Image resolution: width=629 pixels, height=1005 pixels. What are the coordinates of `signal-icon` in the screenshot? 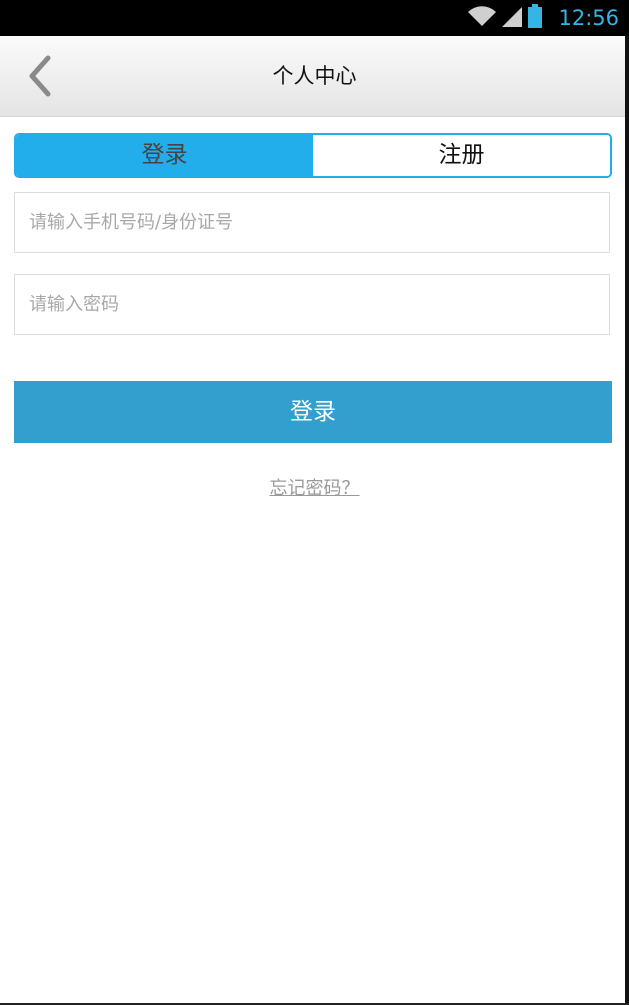 It's located at (512, 18).